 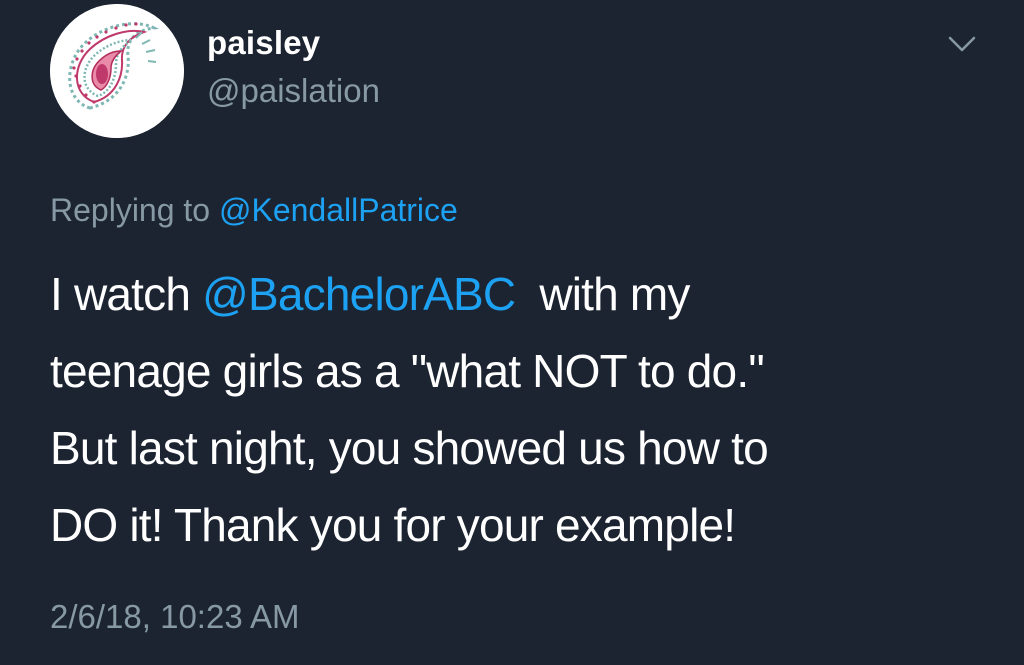 What do you see at coordinates (338, 210) in the screenshot?
I see `reply-mention-link: @KendallPatrice` at bounding box center [338, 210].